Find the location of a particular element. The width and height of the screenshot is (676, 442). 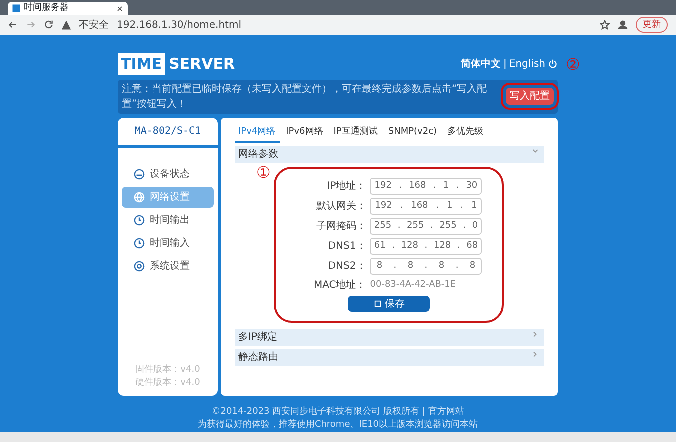

save-icon is located at coordinates (378, 304).